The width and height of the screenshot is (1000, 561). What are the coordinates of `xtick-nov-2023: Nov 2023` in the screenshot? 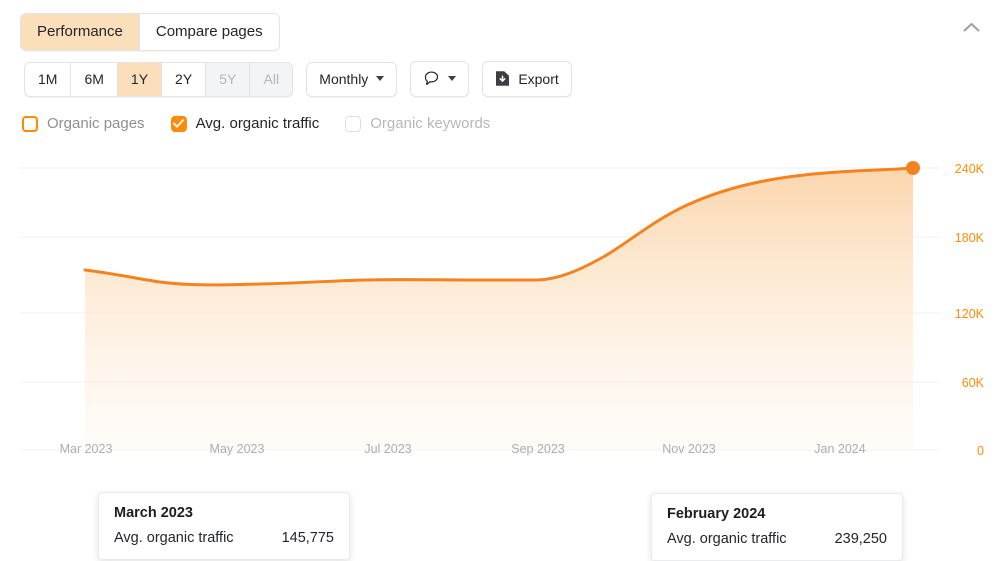 It's located at (689, 449).